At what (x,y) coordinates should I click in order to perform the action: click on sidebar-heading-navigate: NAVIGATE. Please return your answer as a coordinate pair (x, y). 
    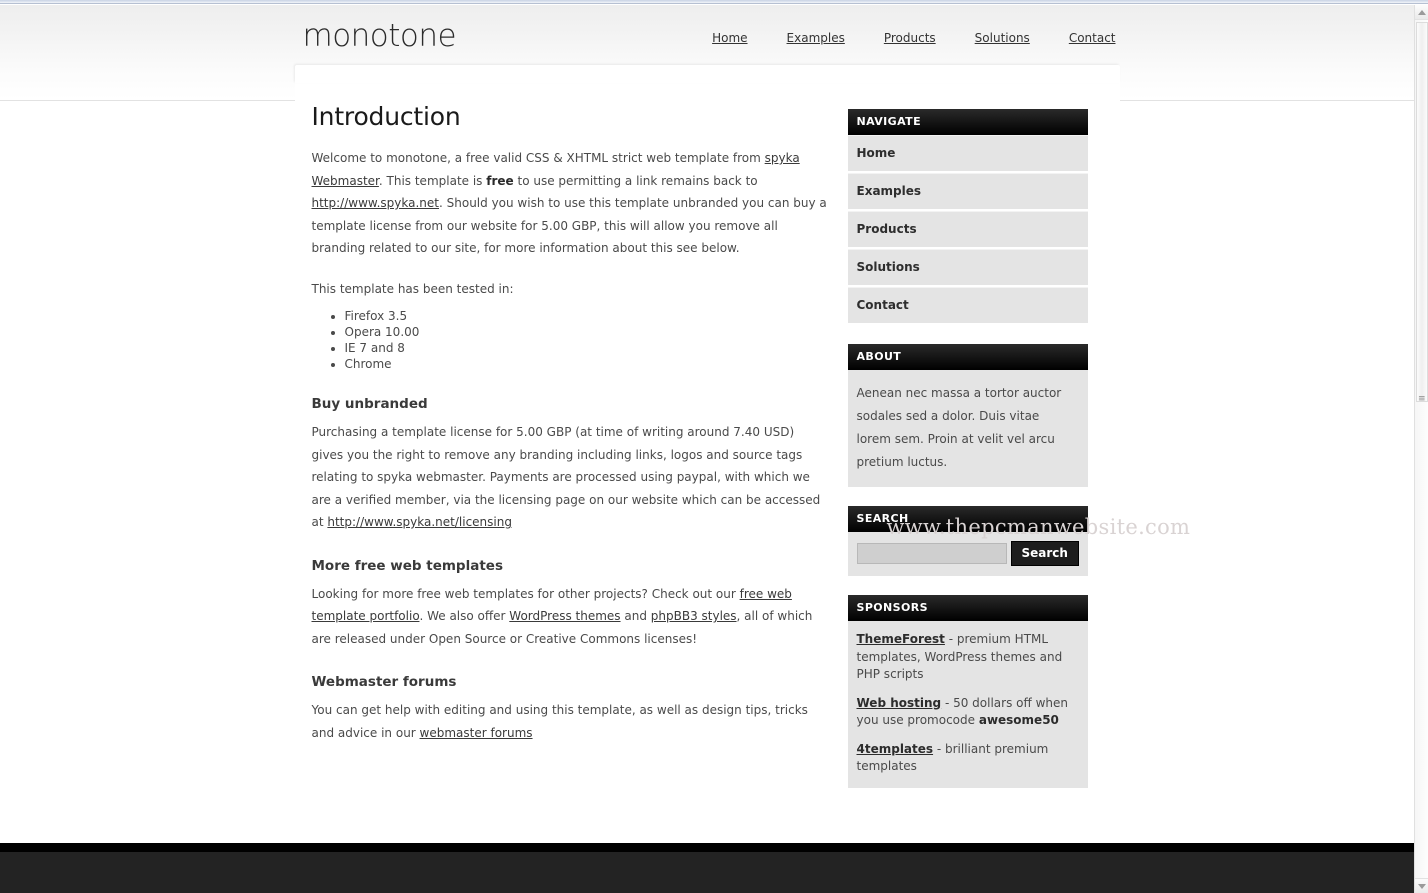
    Looking at the image, I should click on (967, 122).